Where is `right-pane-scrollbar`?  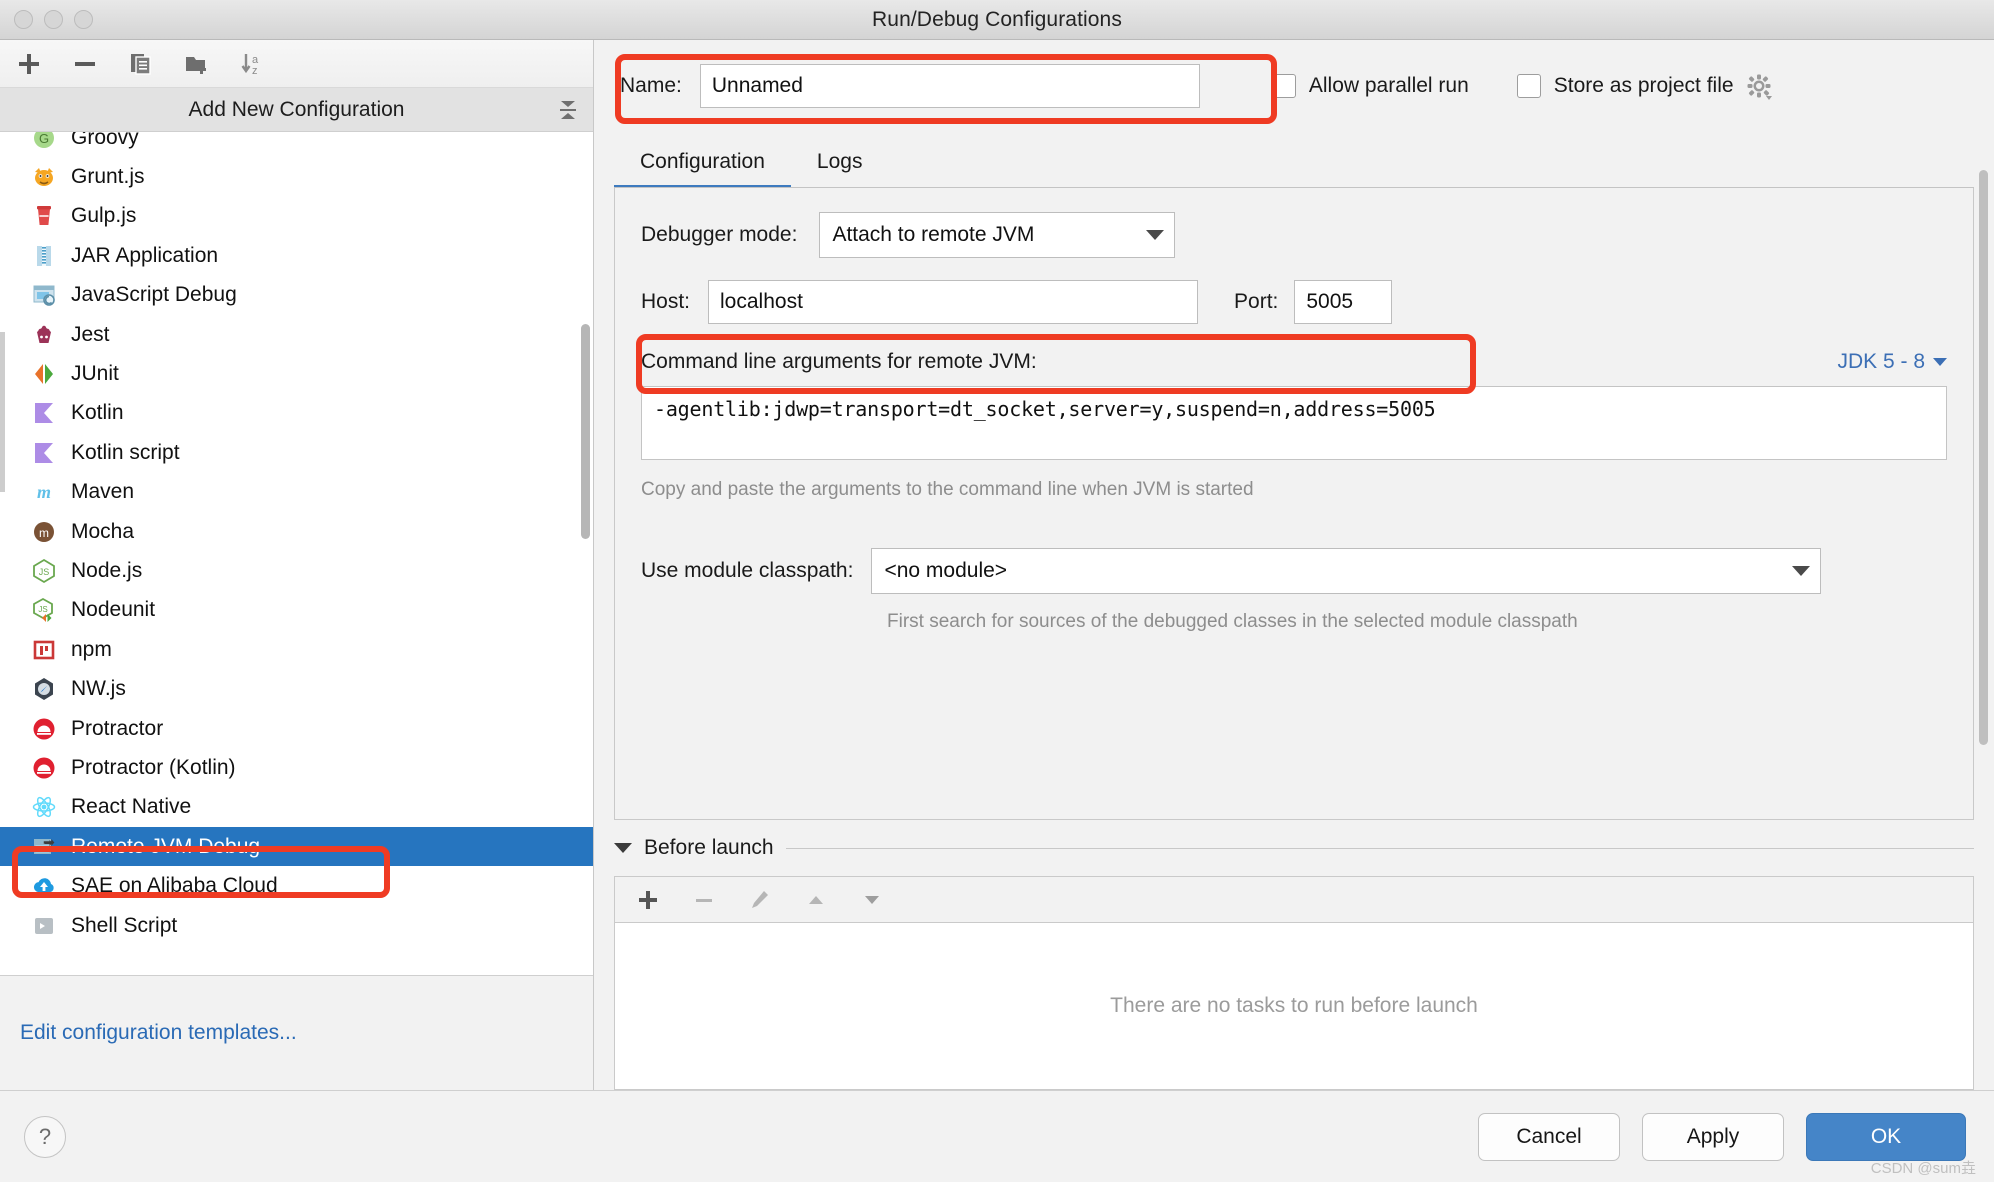 right-pane-scrollbar is located at coordinates (1983, 457).